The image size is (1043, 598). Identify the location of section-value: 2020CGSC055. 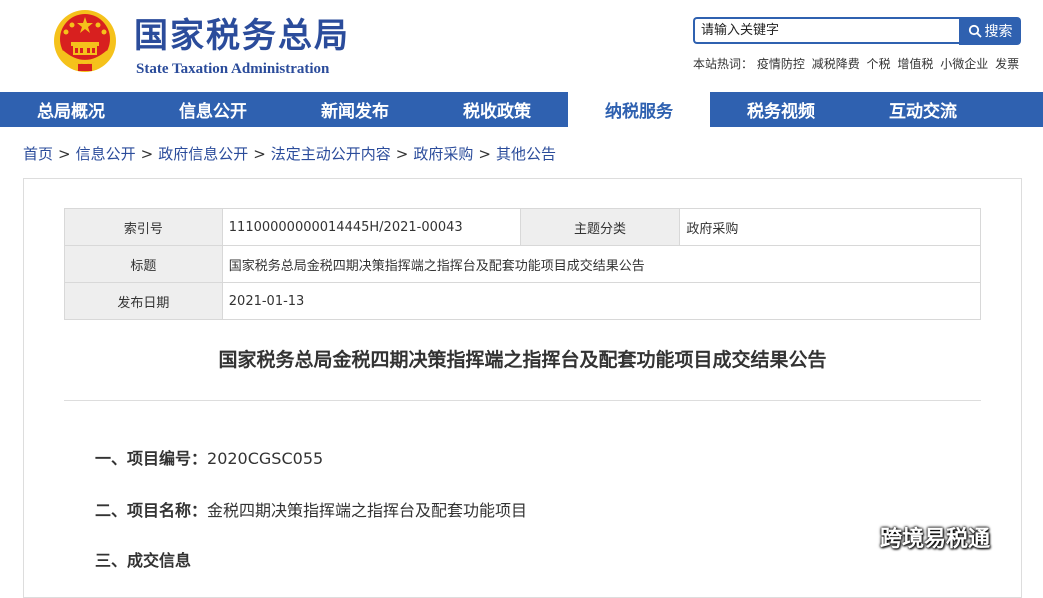
(265, 458).